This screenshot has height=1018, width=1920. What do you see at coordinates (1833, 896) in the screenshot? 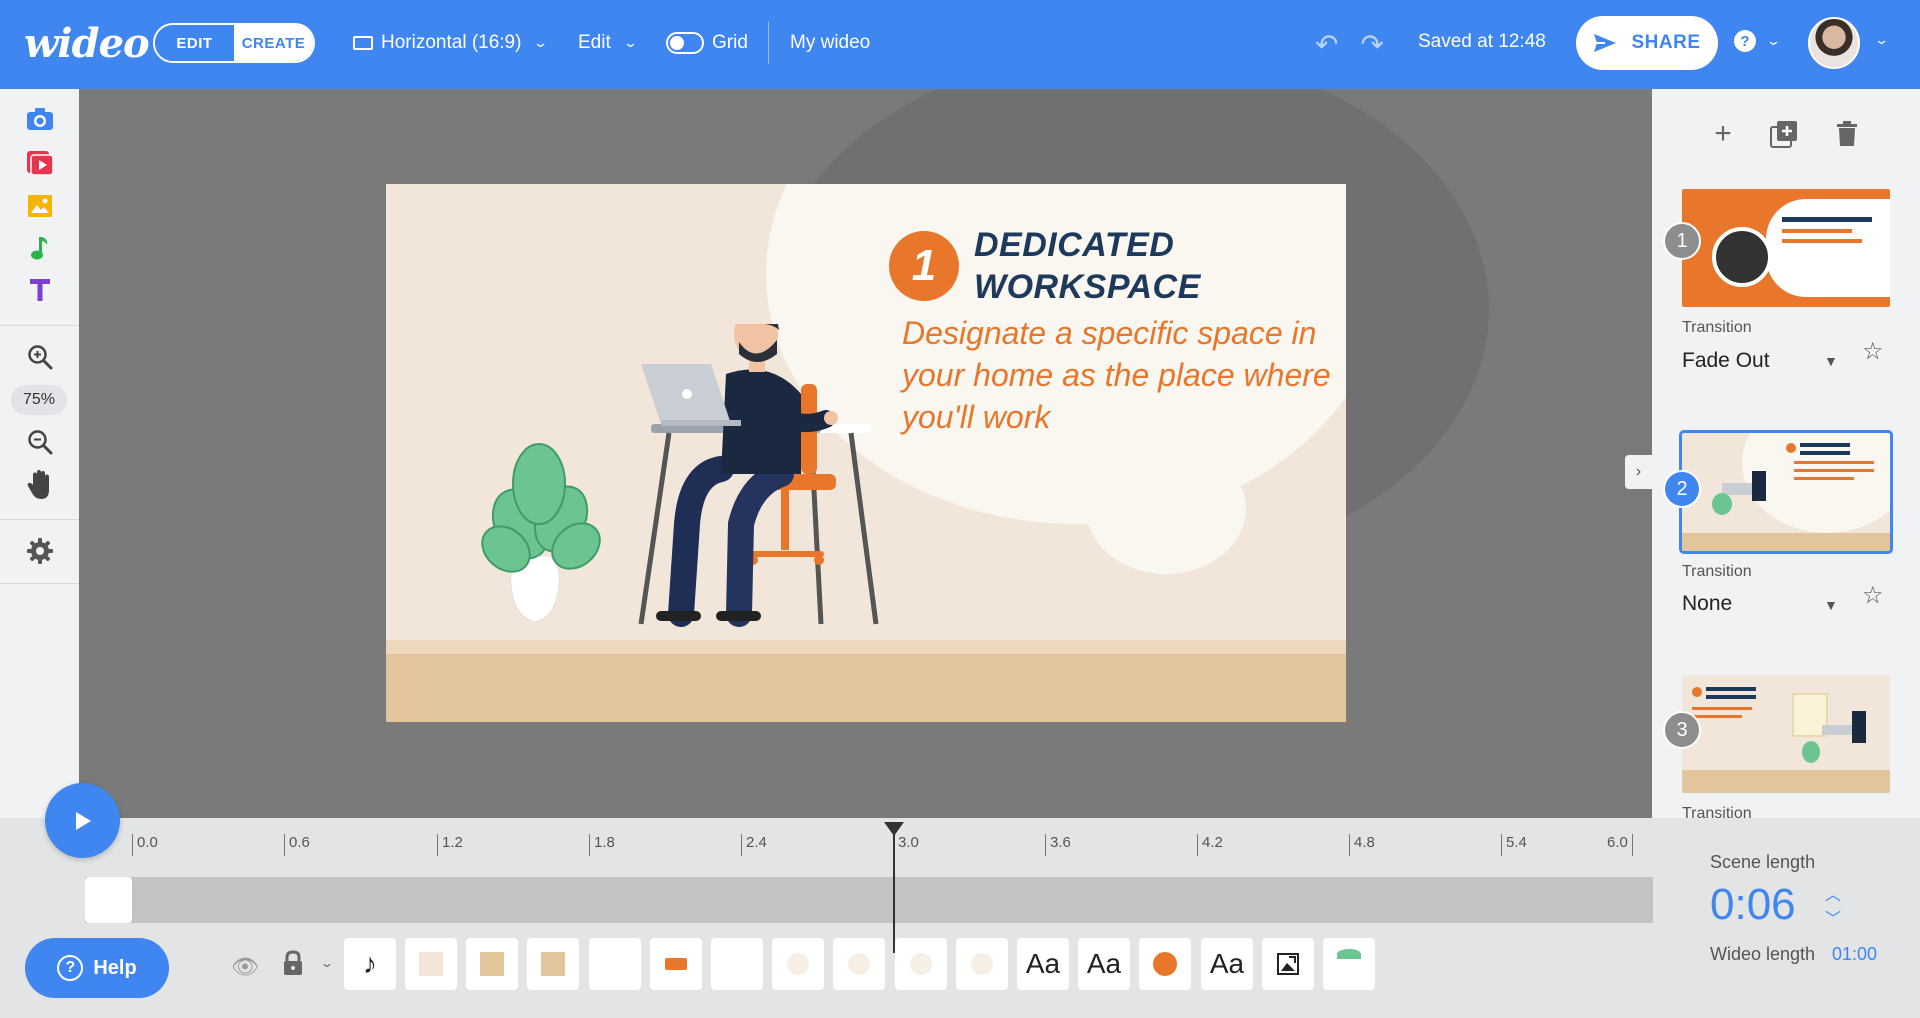
I see `chevron-up-icon: ︿` at bounding box center [1833, 896].